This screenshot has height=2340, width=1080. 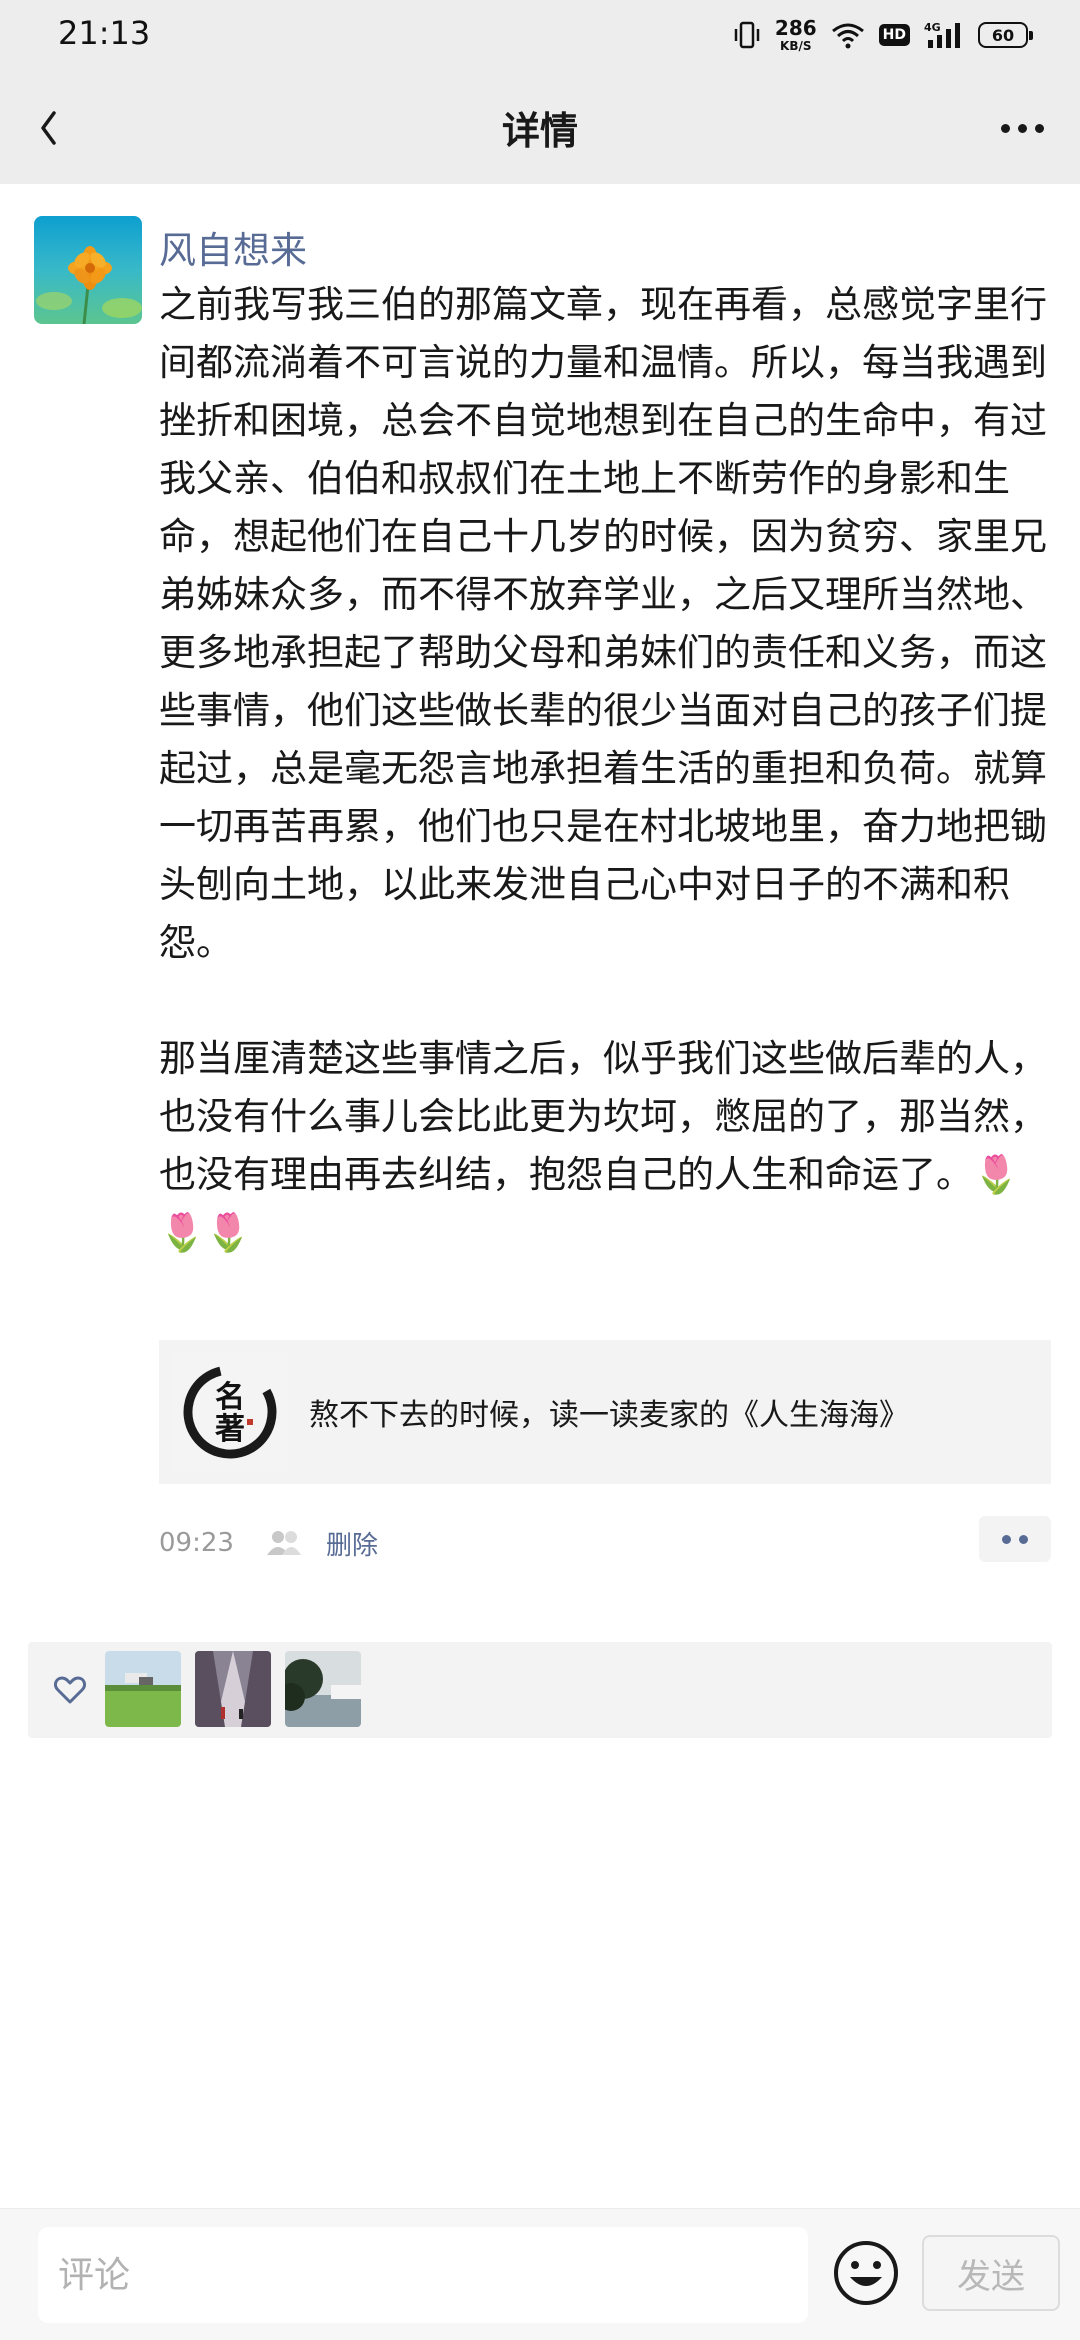 I want to click on post-meta: 09:23 删除, so click(x=268, y=1543).